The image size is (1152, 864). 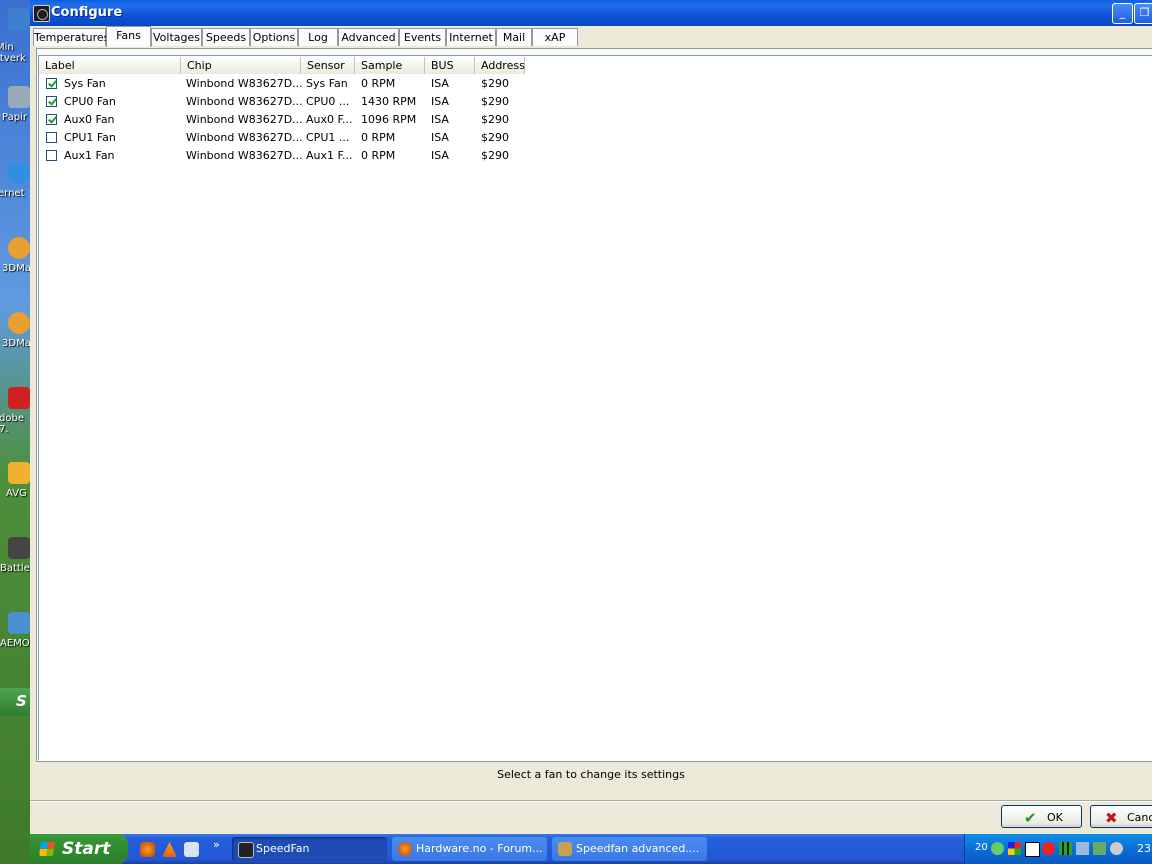 What do you see at coordinates (15, 568) in the screenshot?
I see `desktop-icon-label: Battlef` at bounding box center [15, 568].